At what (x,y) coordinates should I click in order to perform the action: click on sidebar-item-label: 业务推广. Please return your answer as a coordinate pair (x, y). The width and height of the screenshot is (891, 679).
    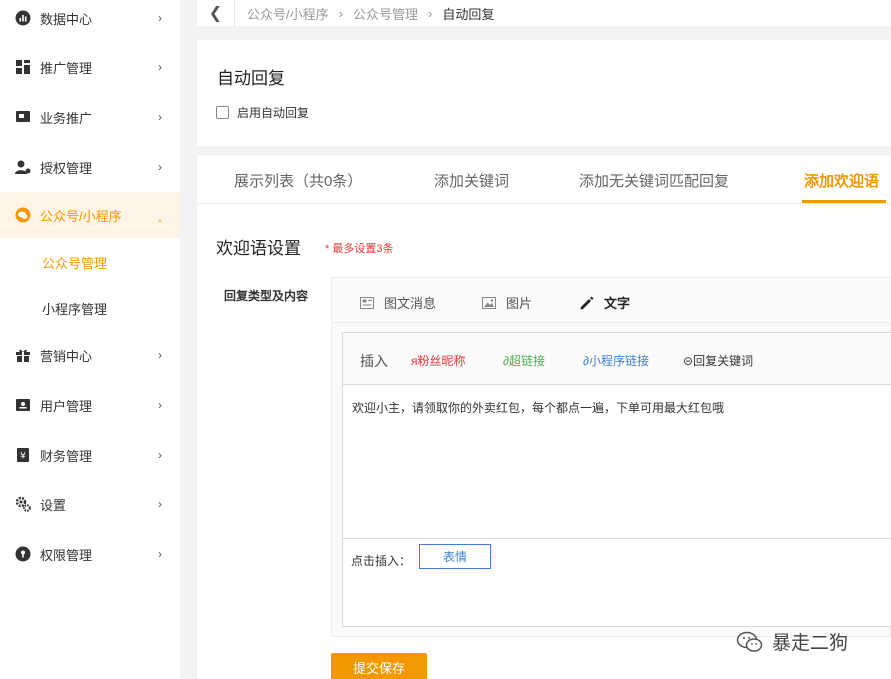
    Looking at the image, I should click on (66, 118).